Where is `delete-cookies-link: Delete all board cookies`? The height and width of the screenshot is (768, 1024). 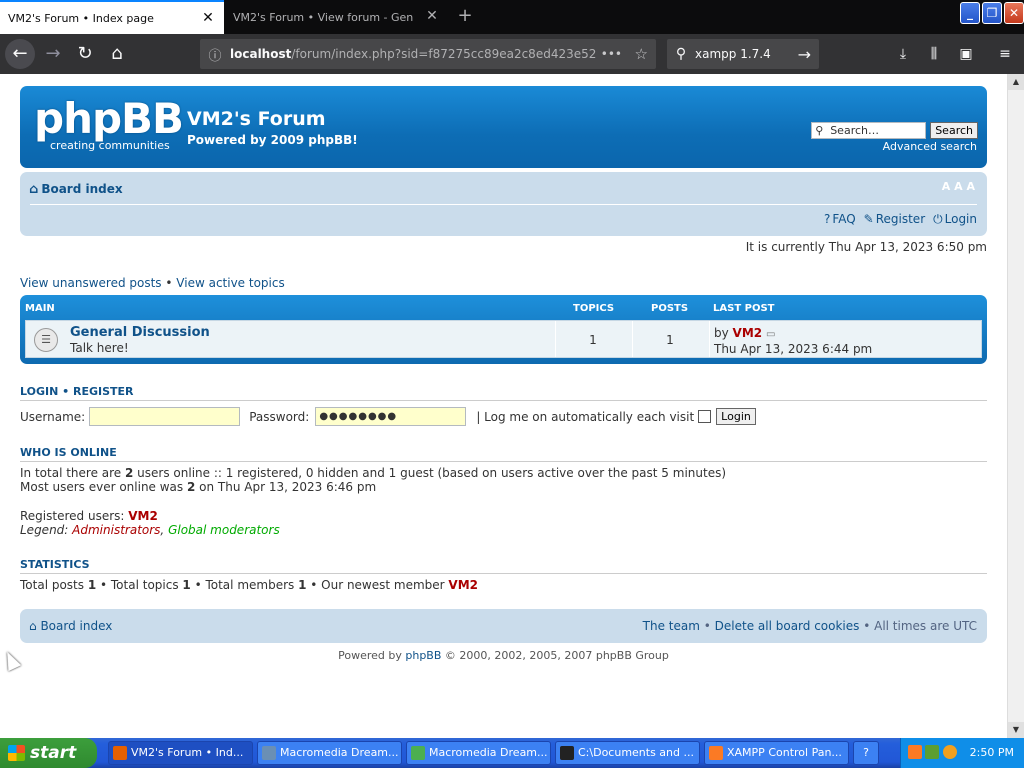 delete-cookies-link: Delete all board cookies is located at coordinates (787, 626).